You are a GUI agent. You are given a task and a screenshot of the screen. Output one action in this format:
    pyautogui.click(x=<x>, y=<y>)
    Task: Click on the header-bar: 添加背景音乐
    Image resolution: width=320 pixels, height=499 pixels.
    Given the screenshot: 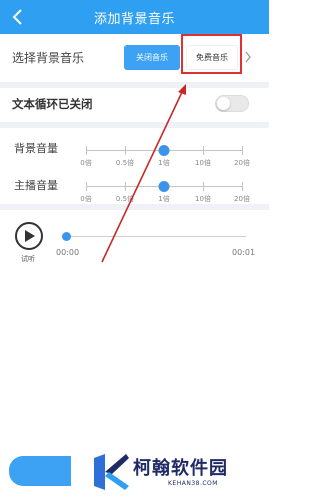 What is the action you would take?
    pyautogui.click(x=134, y=17)
    